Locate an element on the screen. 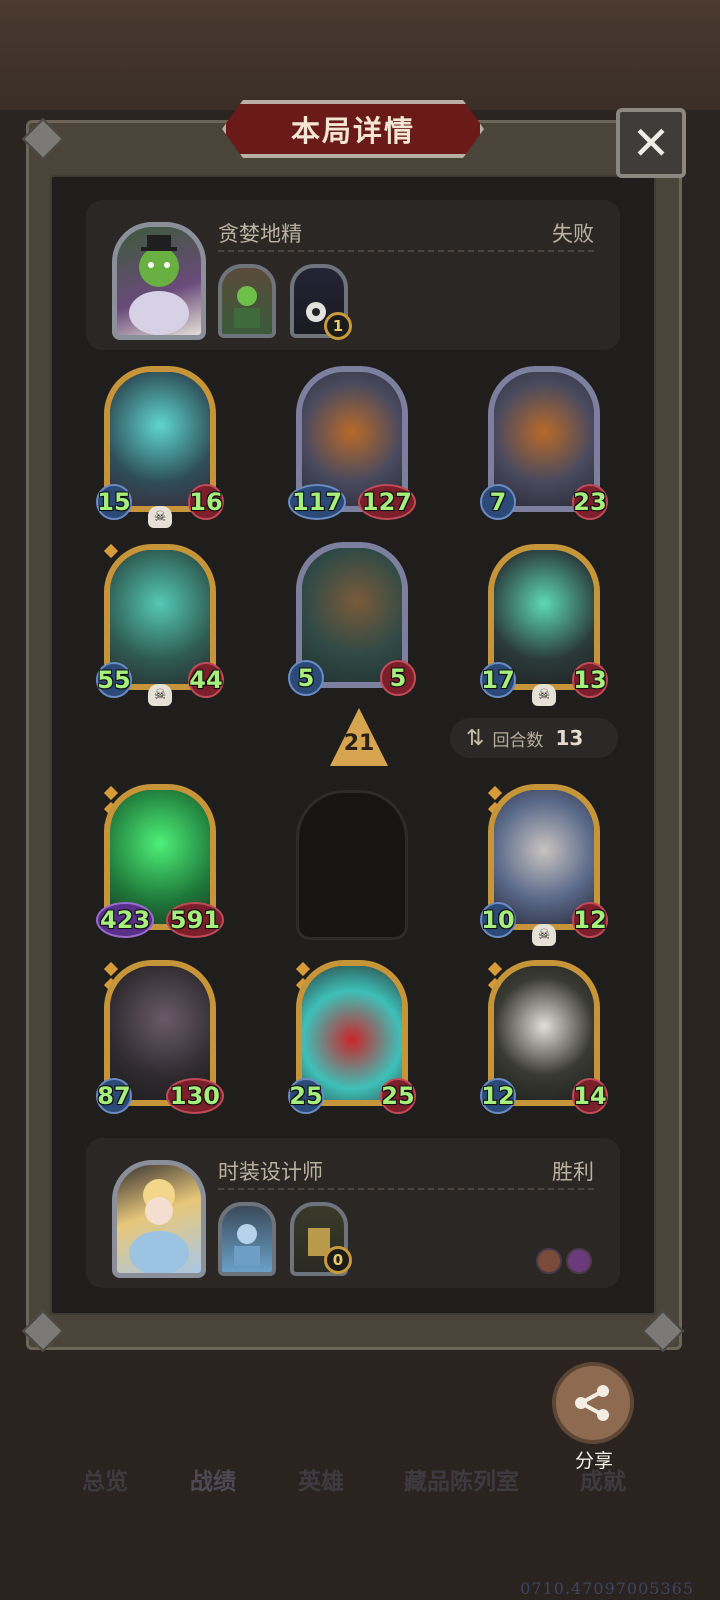 The width and height of the screenshot is (720, 1600). opponent-hero-item is located at coordinates (247, 301).